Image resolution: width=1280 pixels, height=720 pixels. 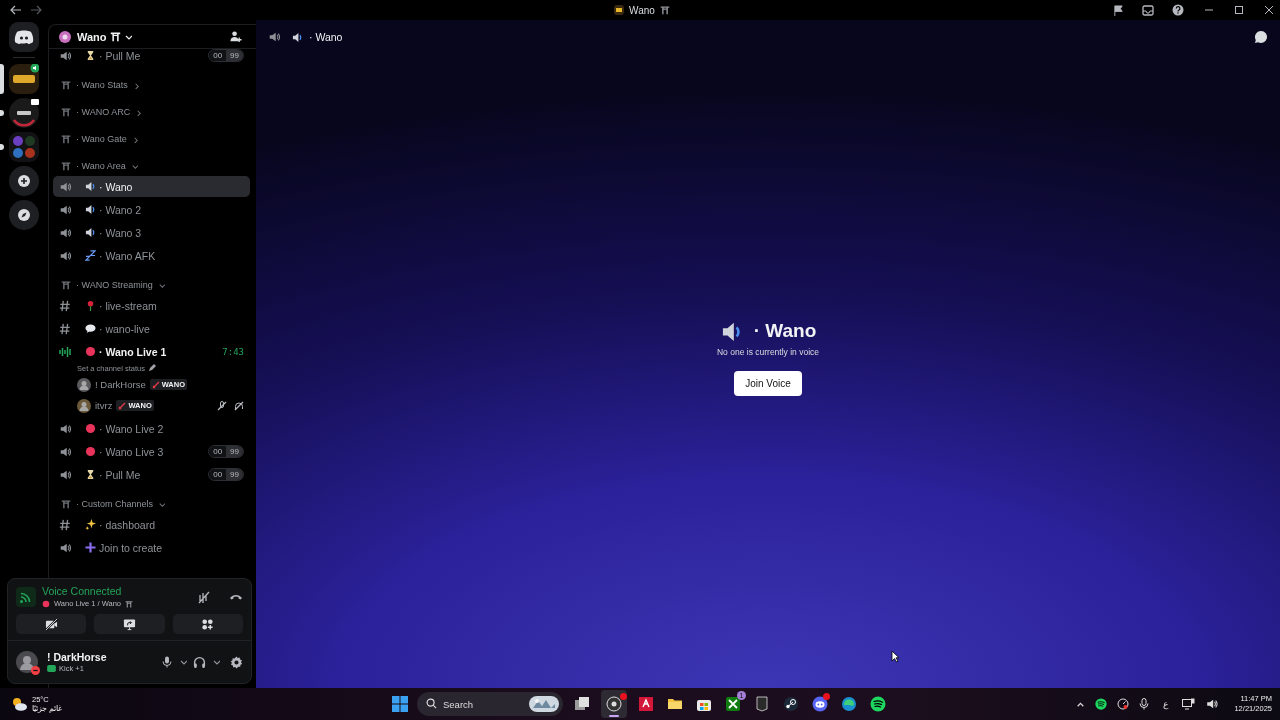 What do you see at coordinates (762, 704) in the screenshot?
I see `game-launcher-icon` at bounding box center [762, 704].